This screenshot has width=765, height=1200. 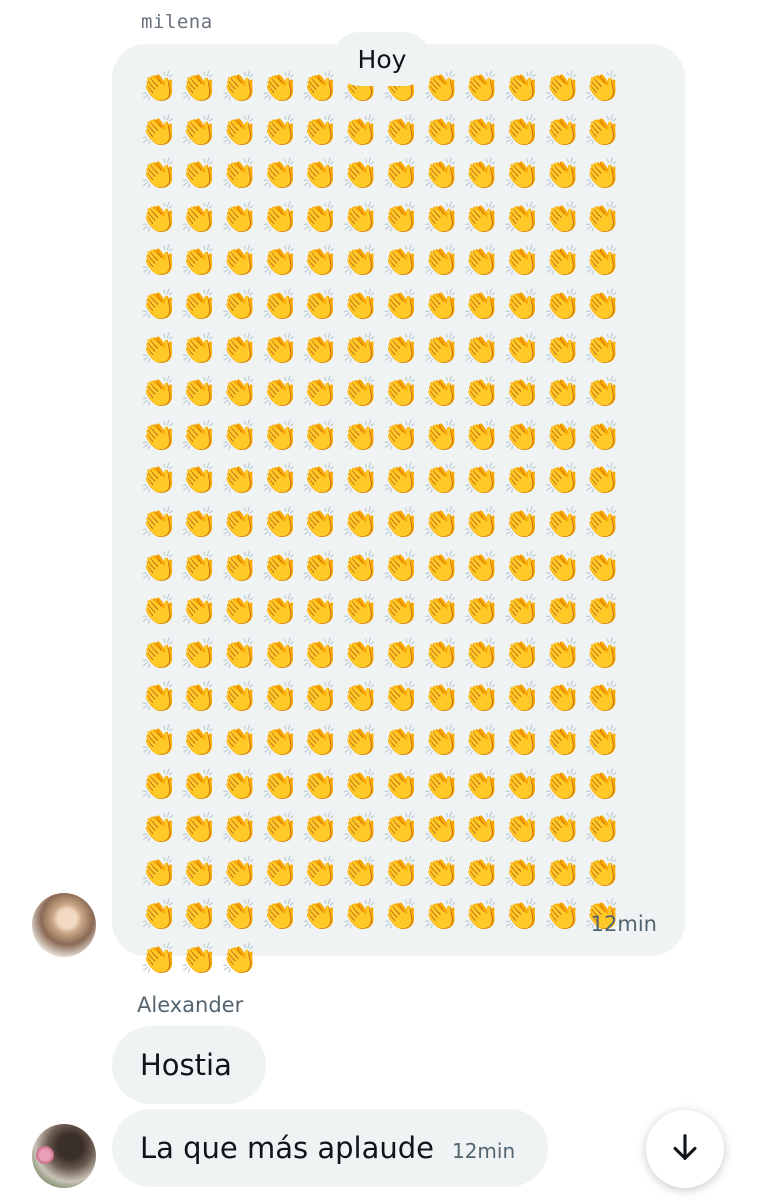 I want to click on sender-name-milena: milena, so click(x=177, y=22).